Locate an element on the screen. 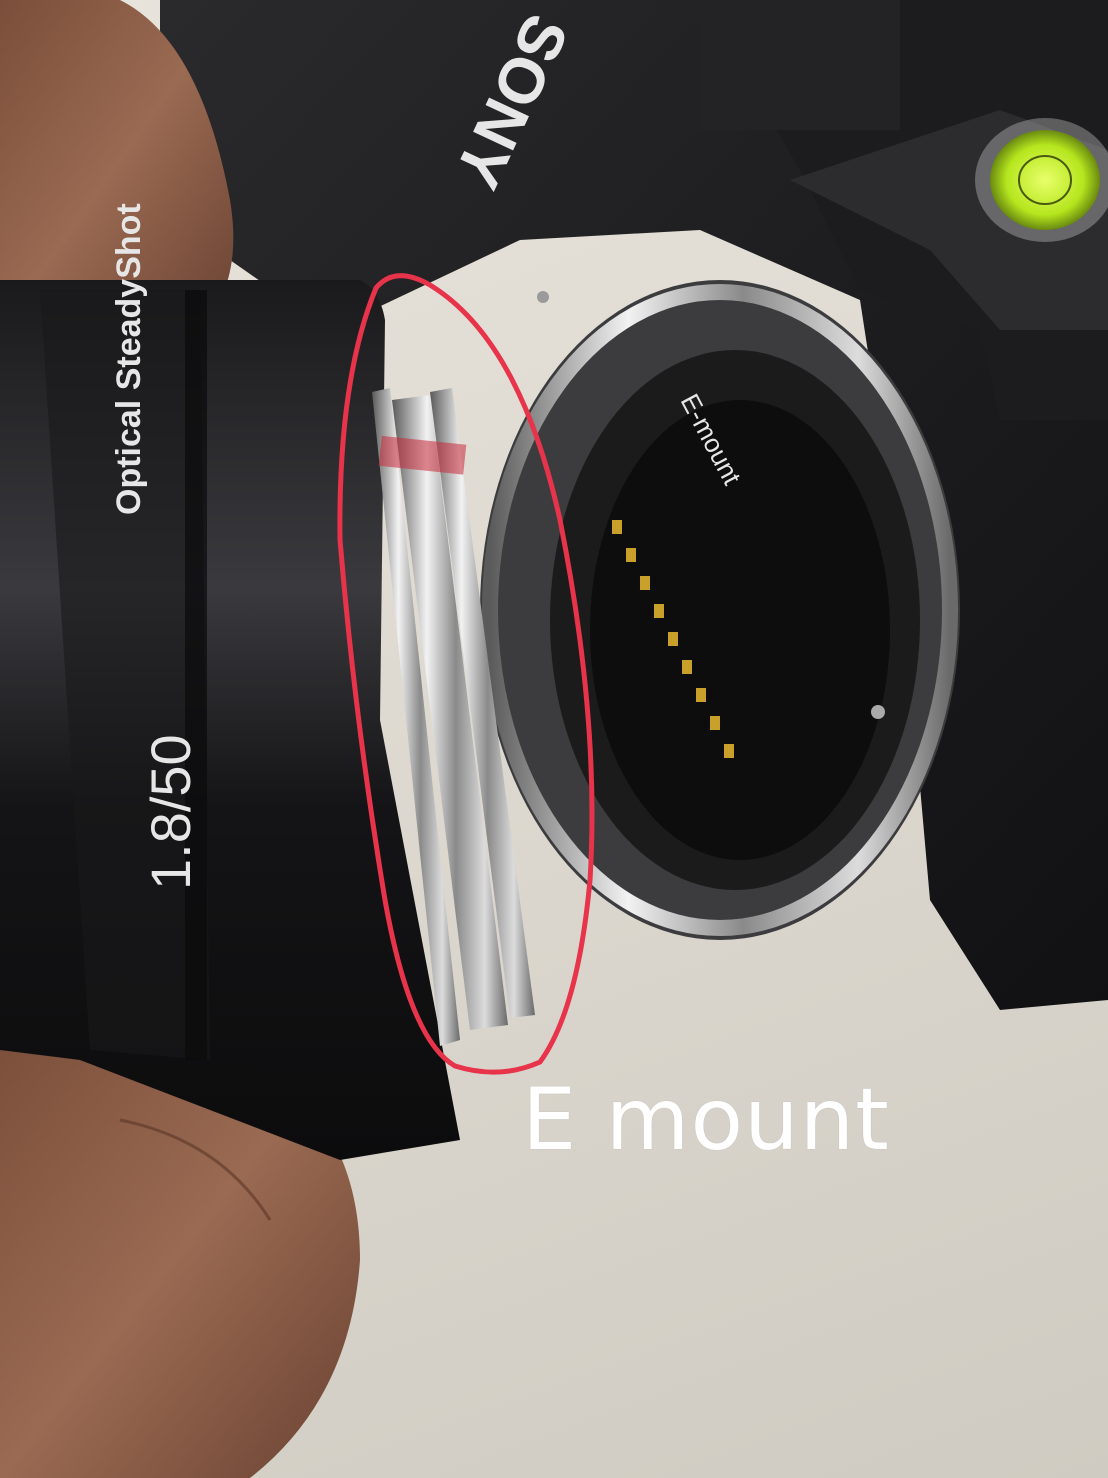  caption: E mount is located at coordinates (706, 1120).